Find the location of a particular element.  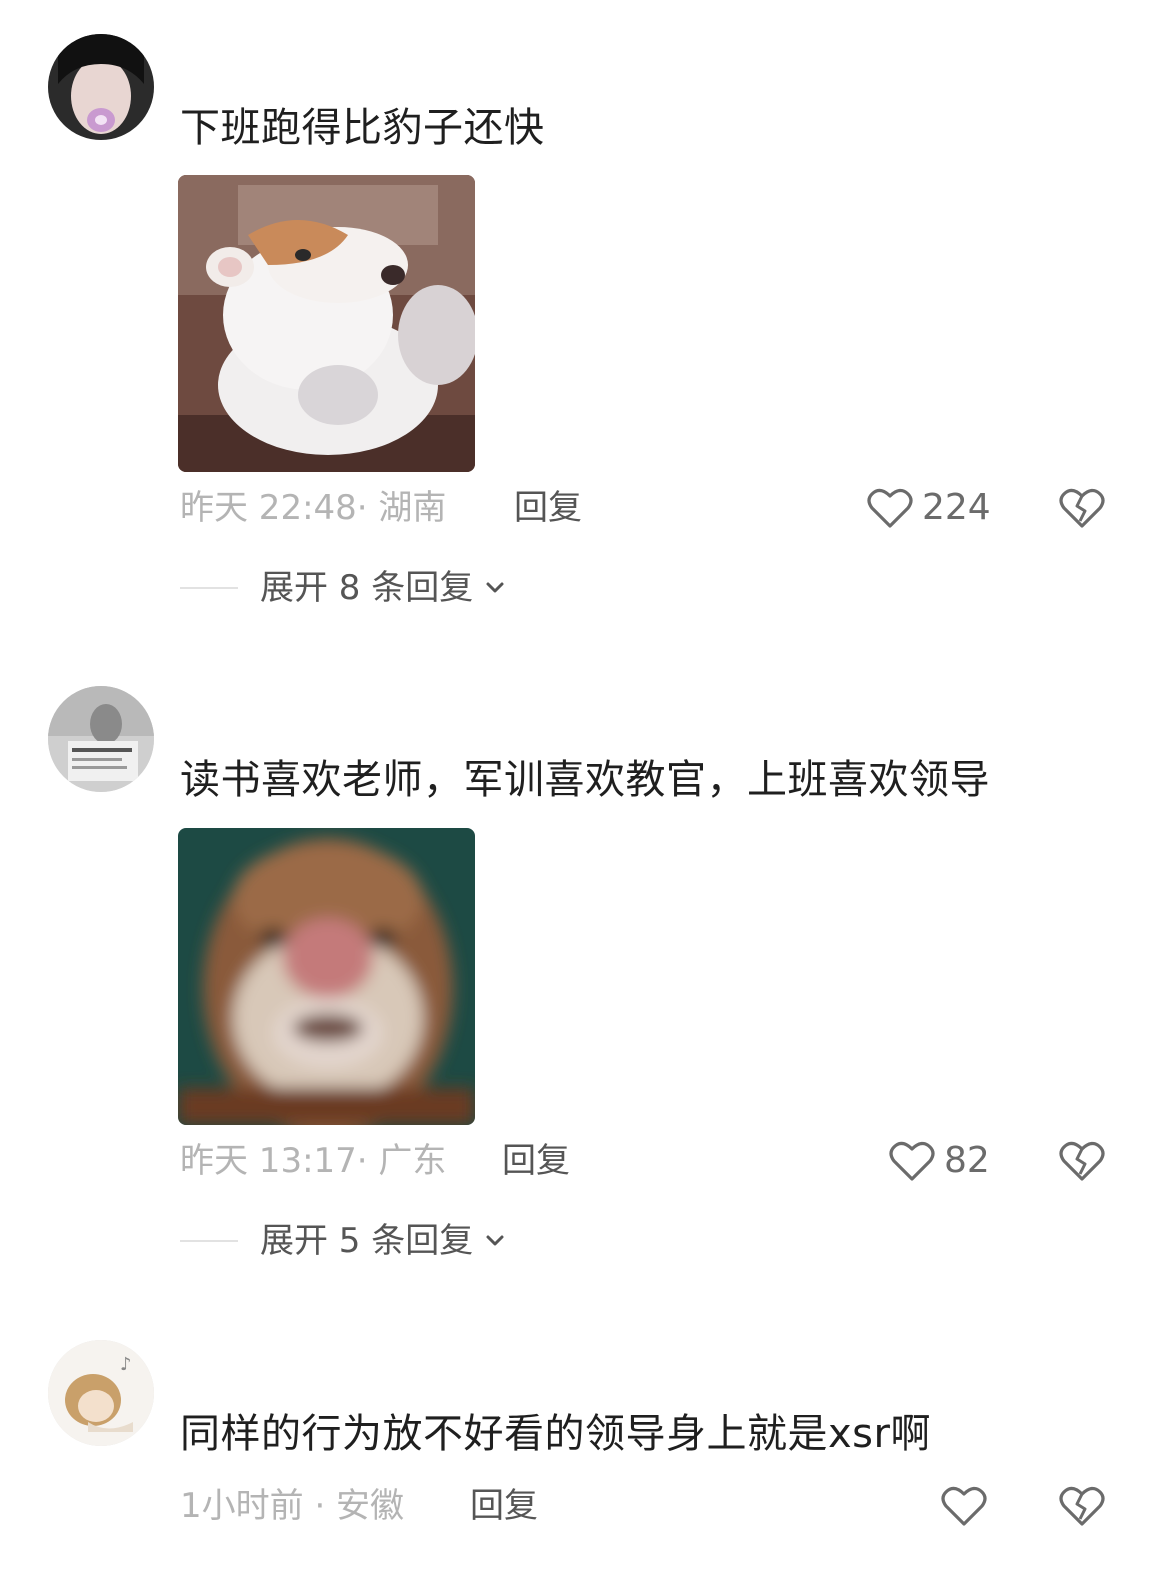

expand-replies: 展开 8 条回复 is located at coordinates (343, 588).